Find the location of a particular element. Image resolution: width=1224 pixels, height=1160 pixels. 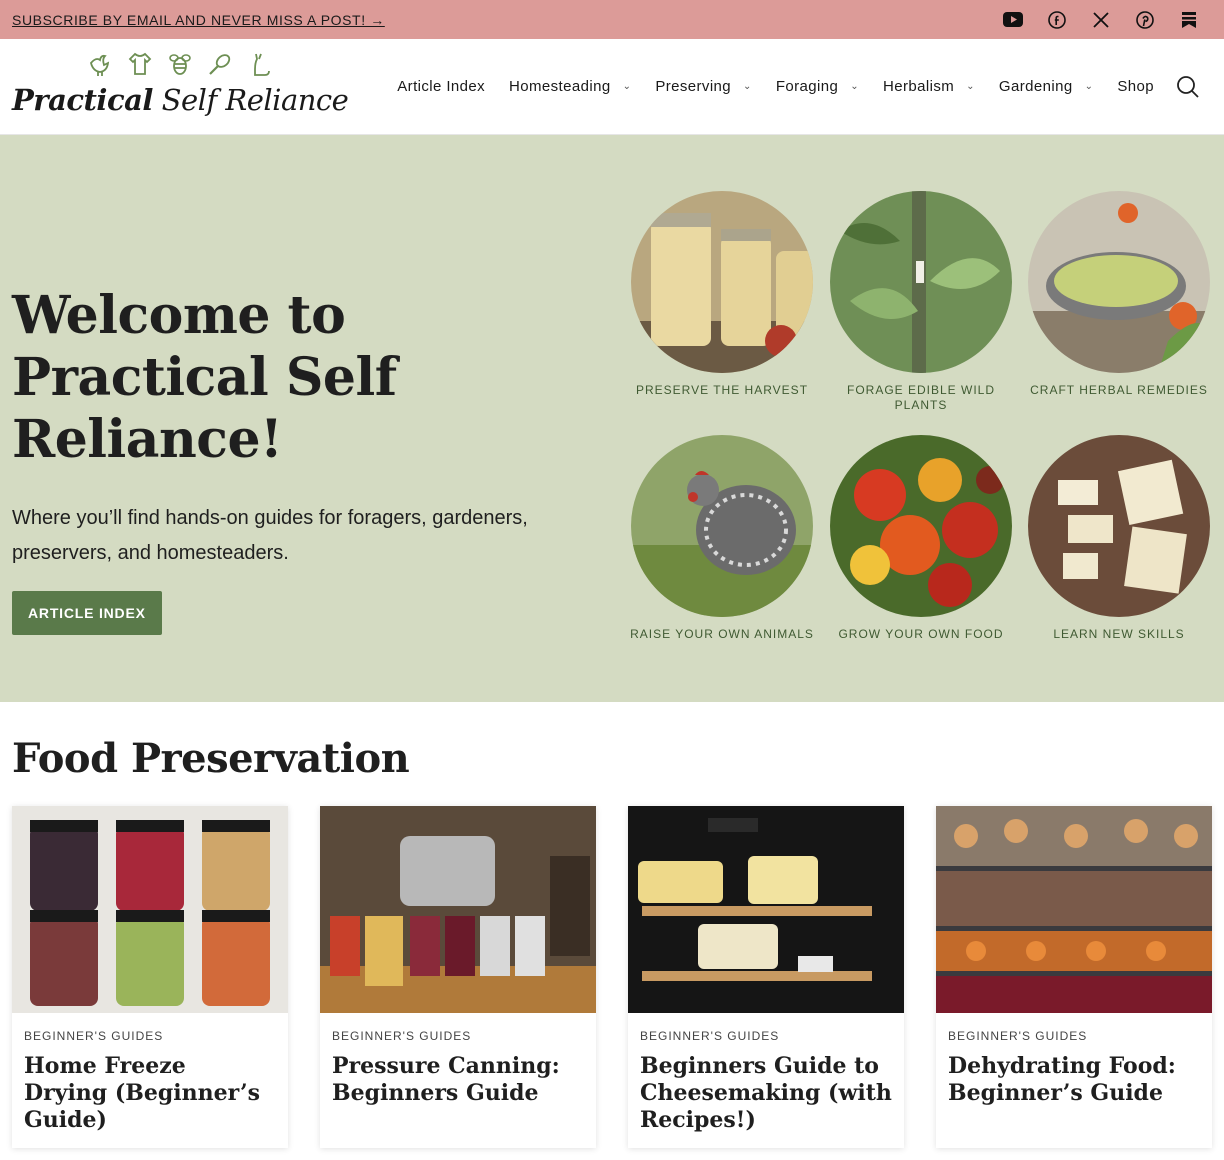

article-index-button: ARTICLE INDEX is located at coordinates (87, 613).